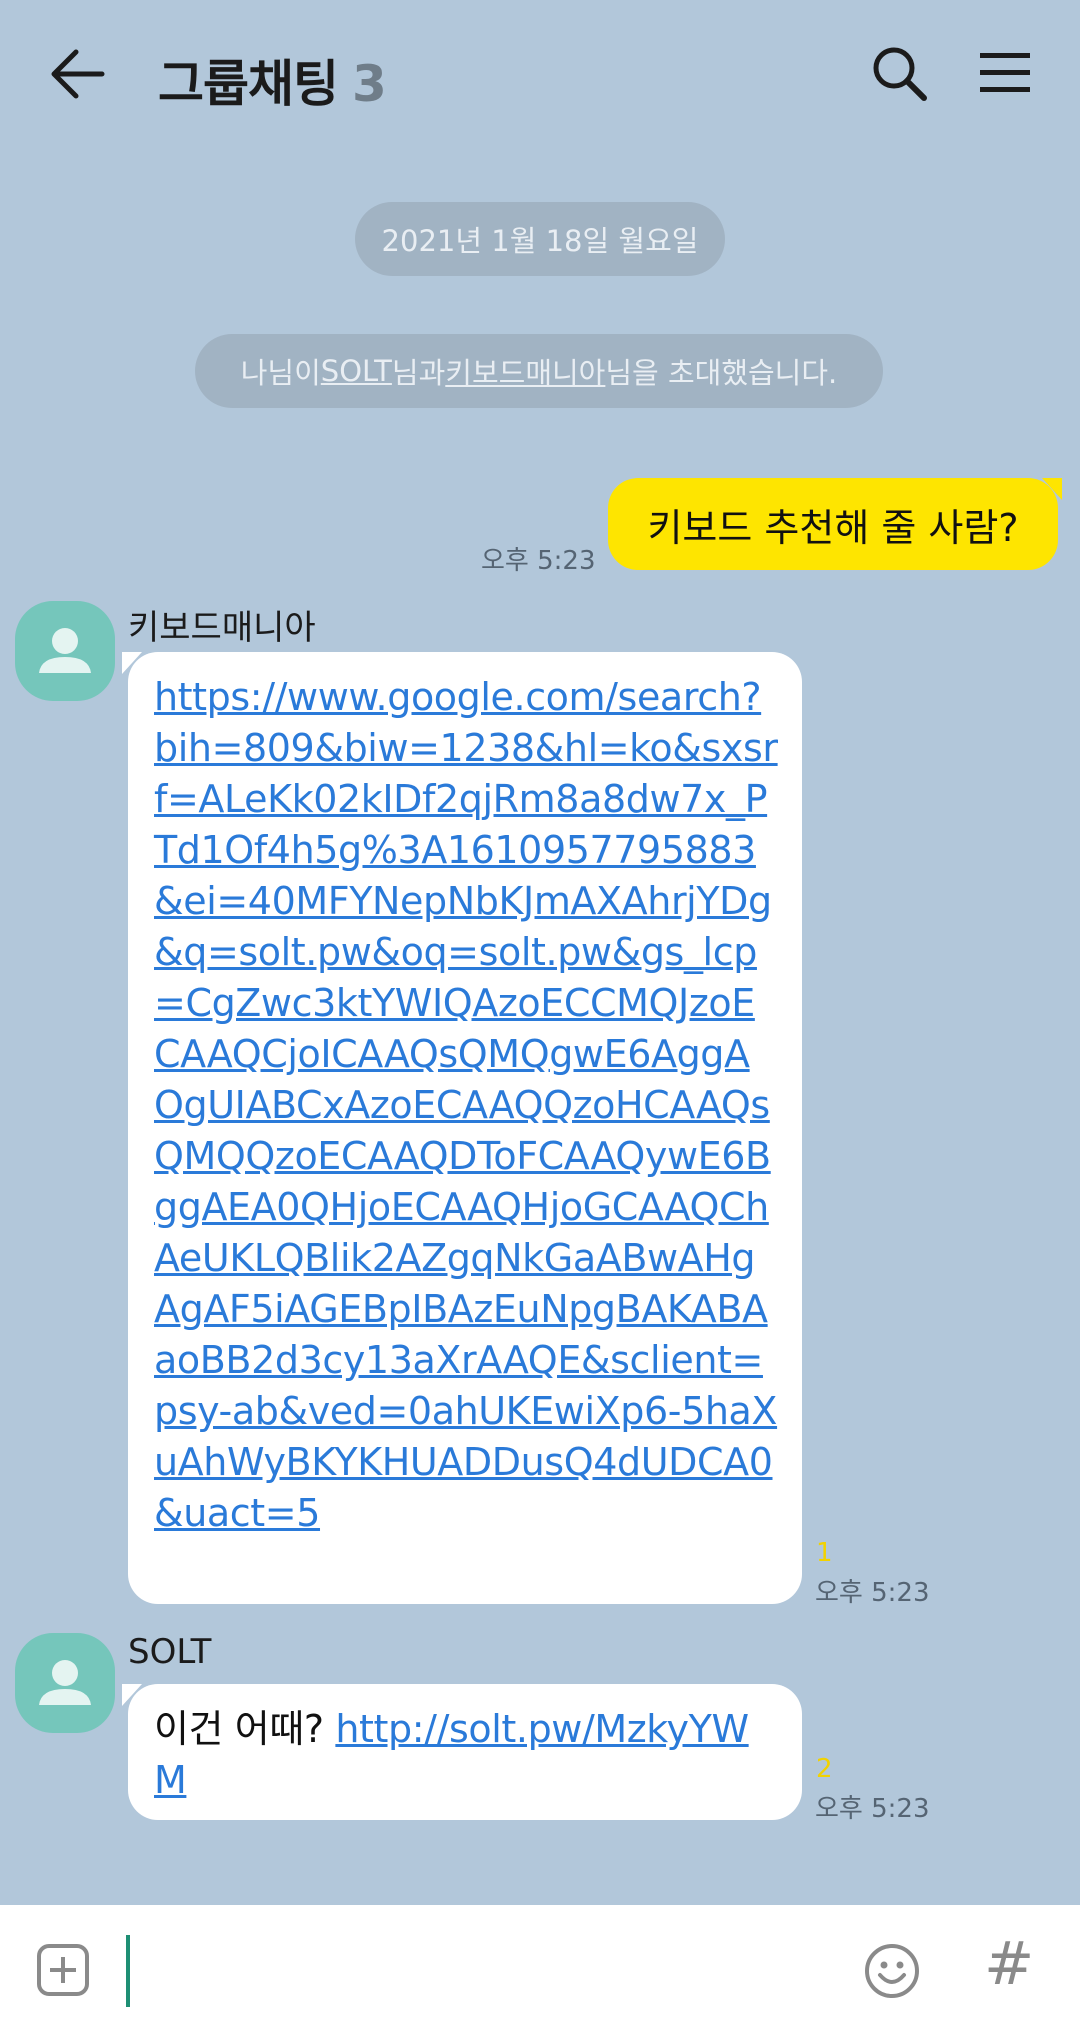  Describe the element at coordinates (369, 84) in the screenshot. I see `member-count: 3` at that location.